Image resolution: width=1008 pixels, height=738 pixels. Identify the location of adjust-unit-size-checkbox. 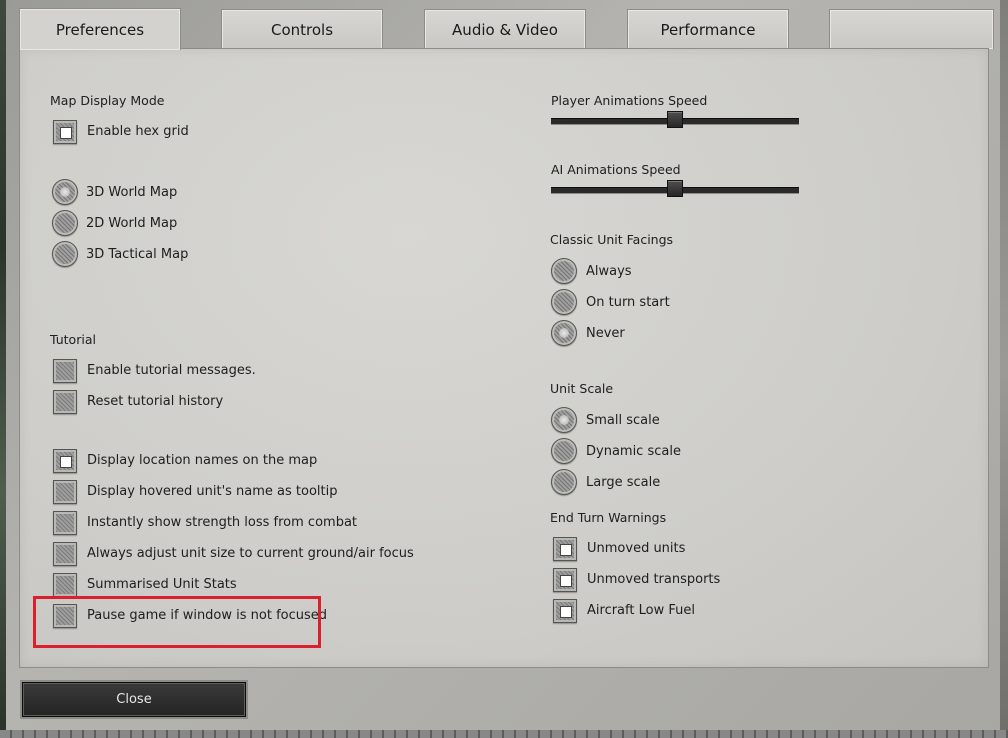
(65, 554).